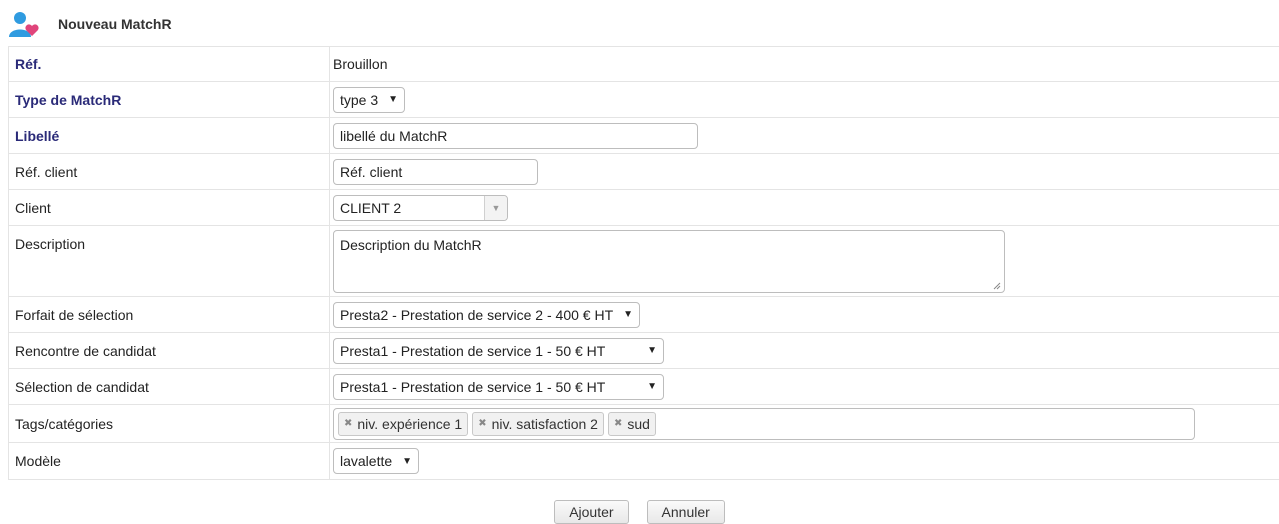 The image size is (1279, 524). What do you see at coordinates (169, 461) in the screenshot?
I see `modele-label: Modèle` at bounding box center [169, 461].